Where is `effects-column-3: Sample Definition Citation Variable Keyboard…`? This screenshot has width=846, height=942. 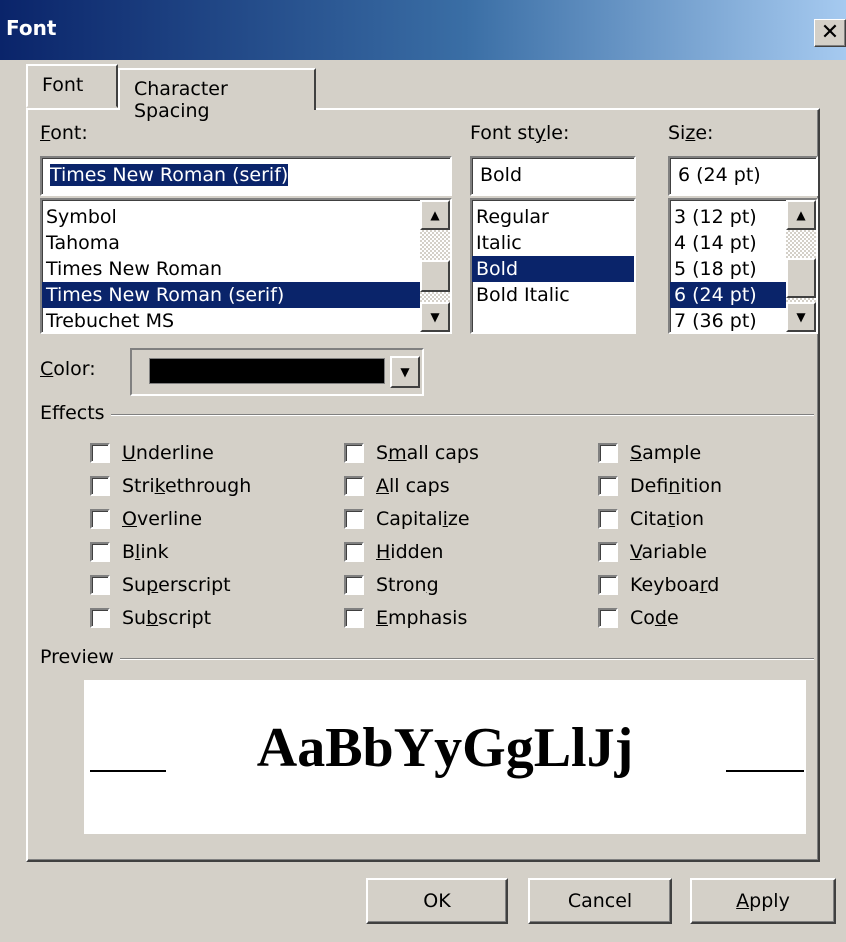
effects-column-3: Sample Definition Citation Variable Keyboard… is located at coordinates (660, 535).